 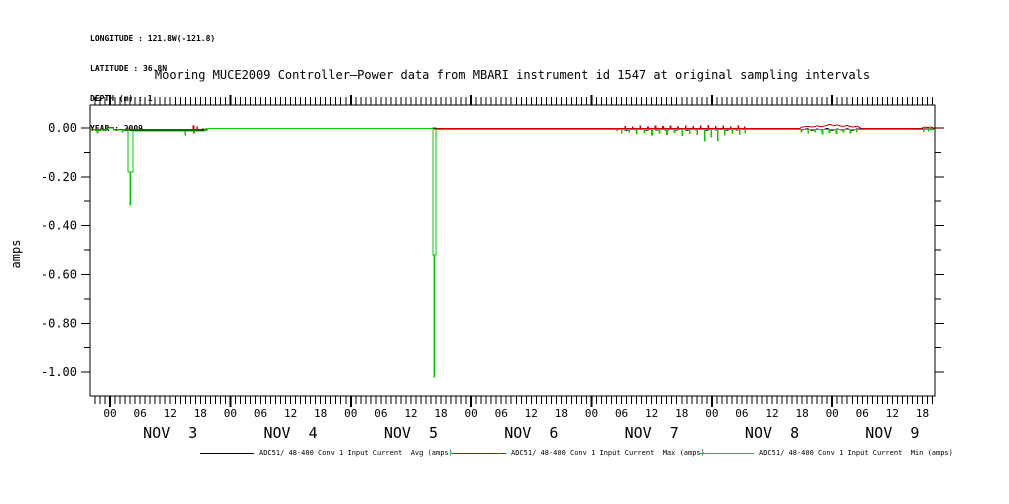 I want to click on x-day-label: NOV 6, so click(x=531, y=433).